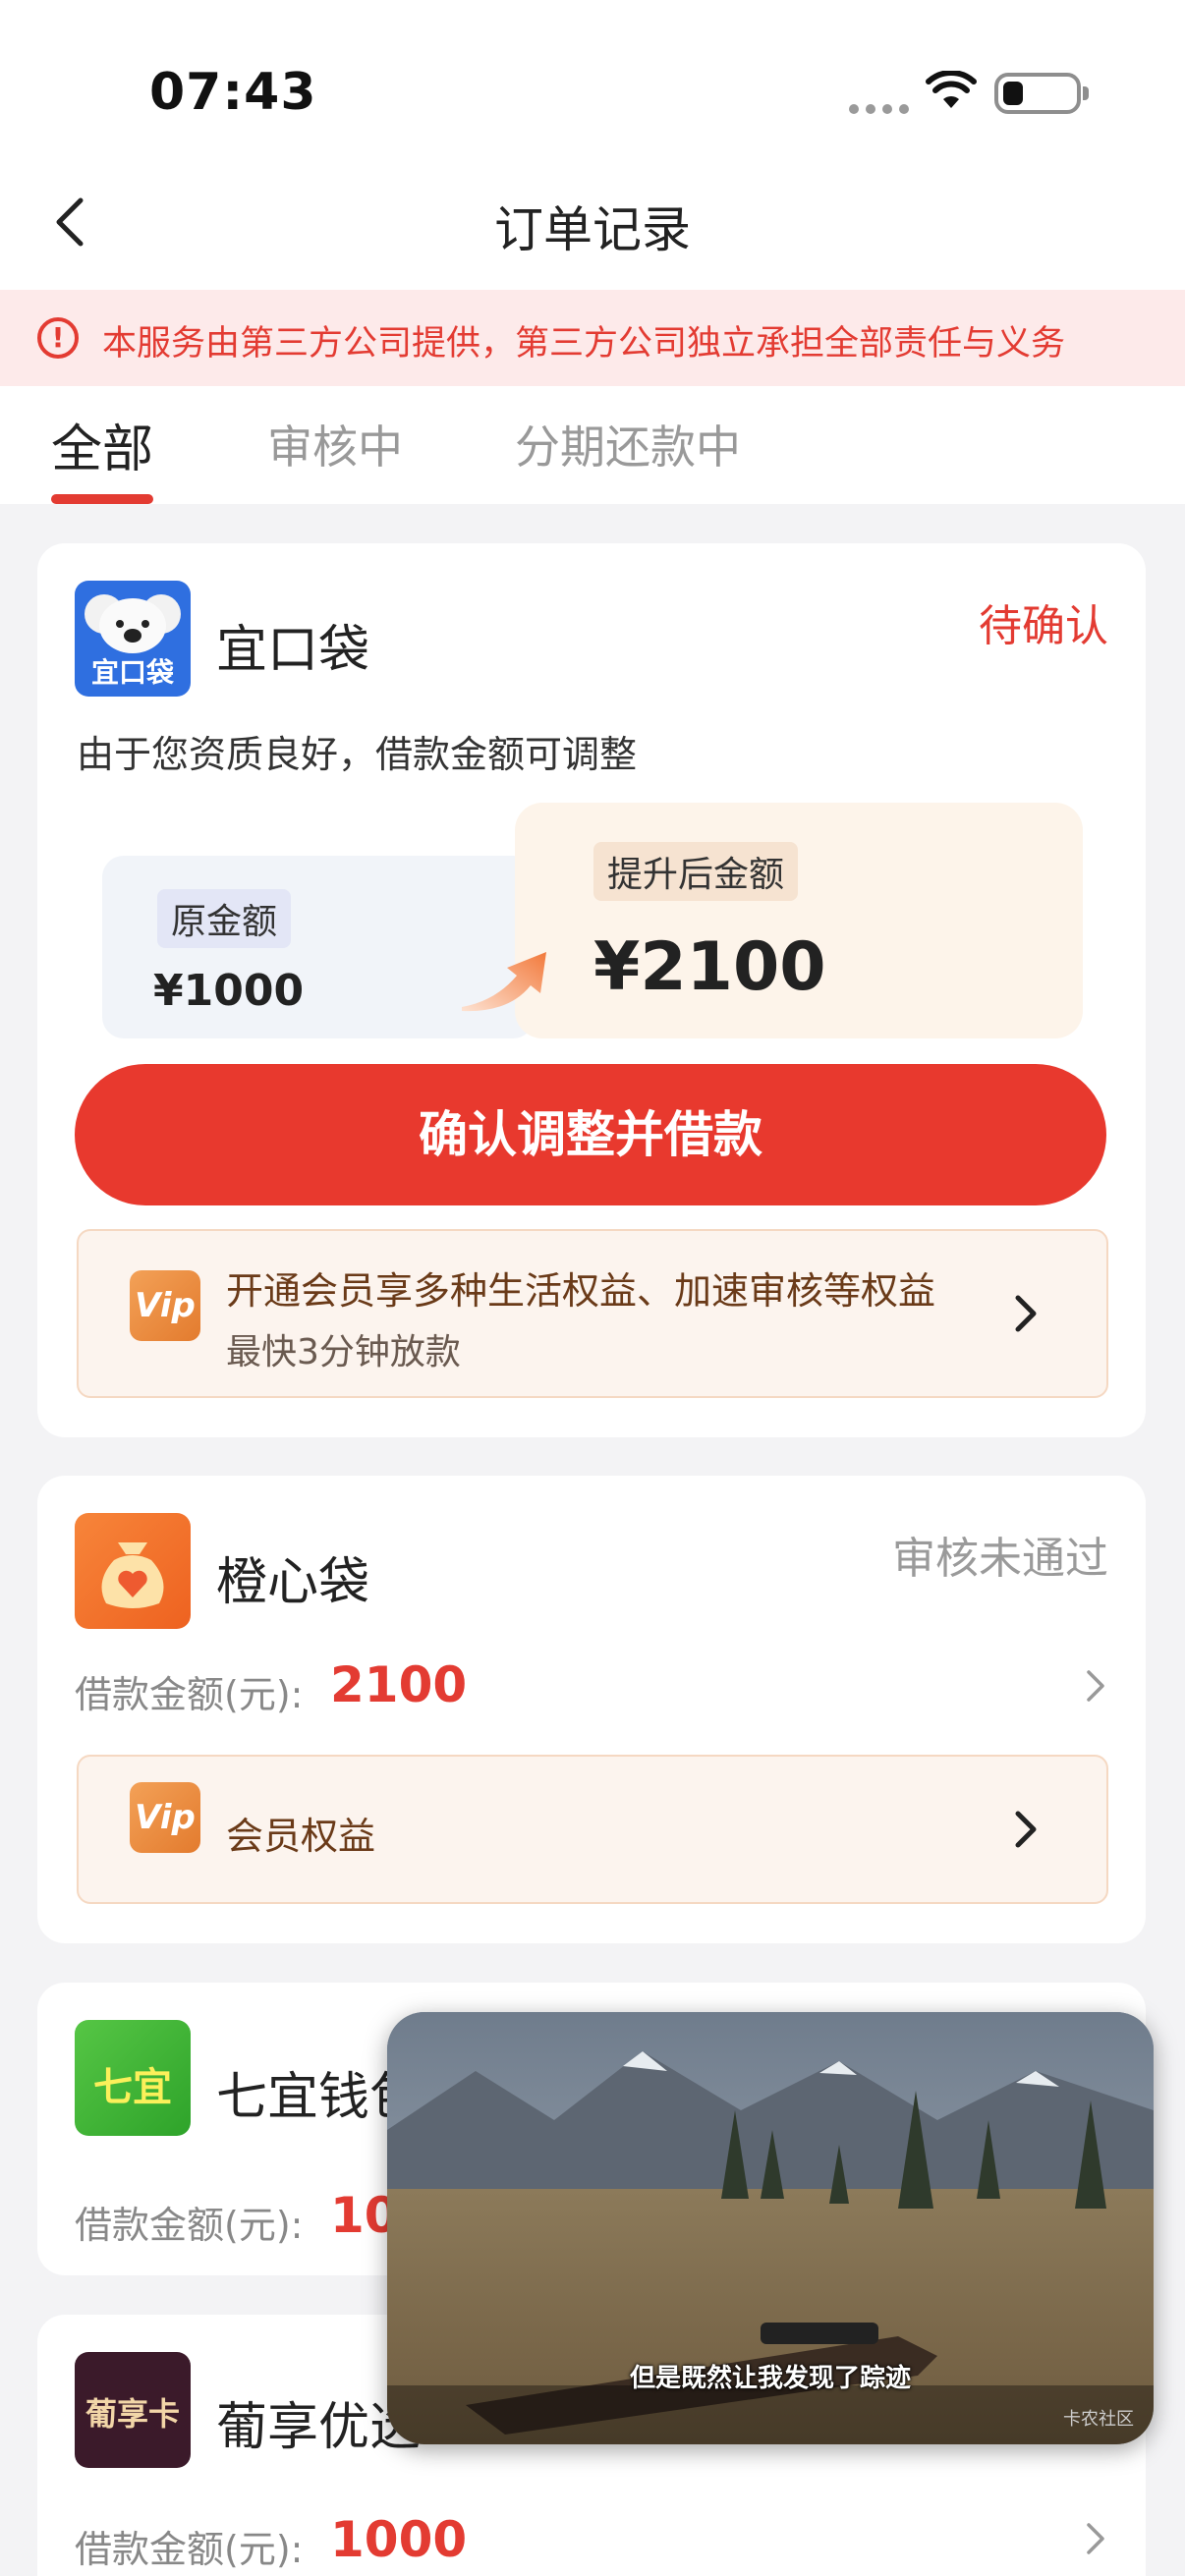 The width and height of the screenshot is (1185, 2576). I want to click on vip-benefits-title: 会员权益, so click(301, 1836).